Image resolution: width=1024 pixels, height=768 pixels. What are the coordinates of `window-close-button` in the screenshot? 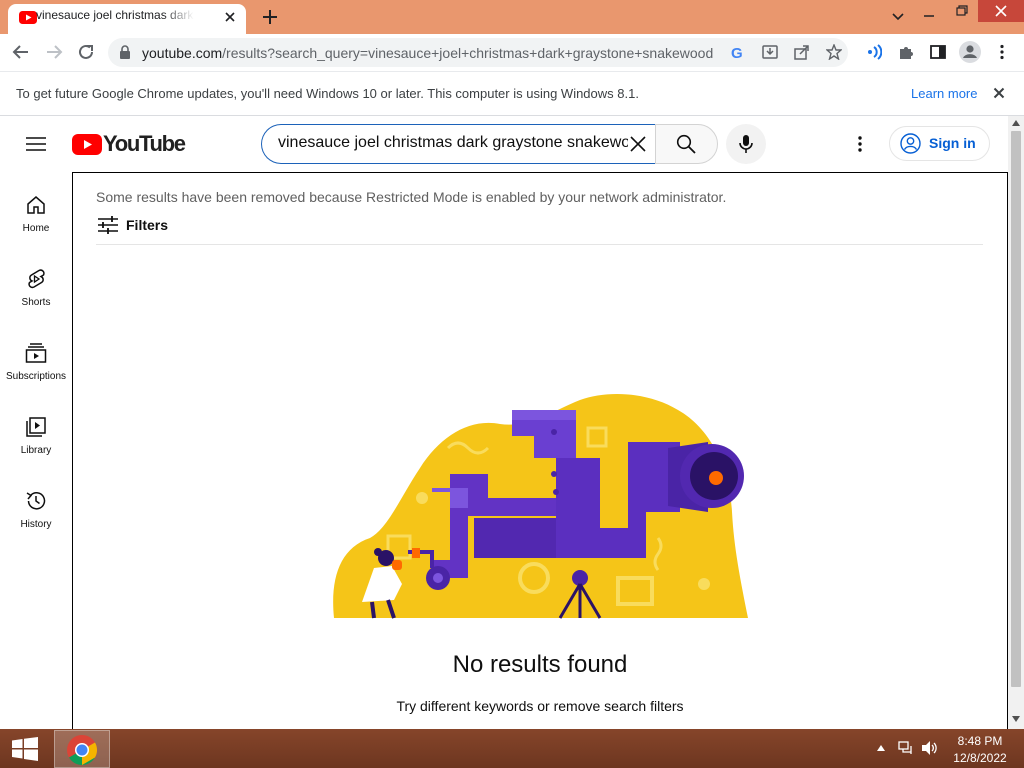 It's located at (1001, 11).